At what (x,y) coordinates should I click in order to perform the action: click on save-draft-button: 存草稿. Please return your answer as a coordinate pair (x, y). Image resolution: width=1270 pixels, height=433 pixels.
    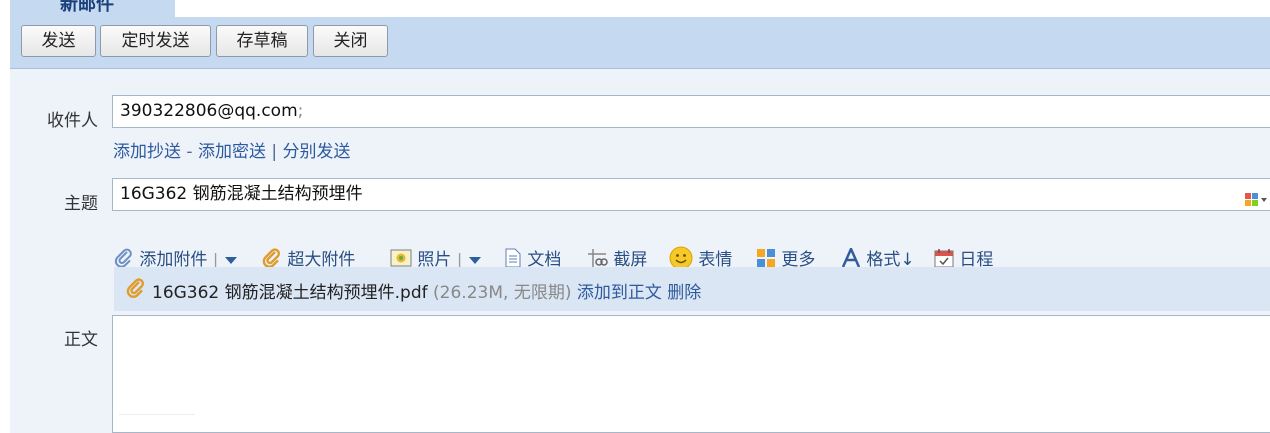
    Looking at the image, I should click on (262, 41).